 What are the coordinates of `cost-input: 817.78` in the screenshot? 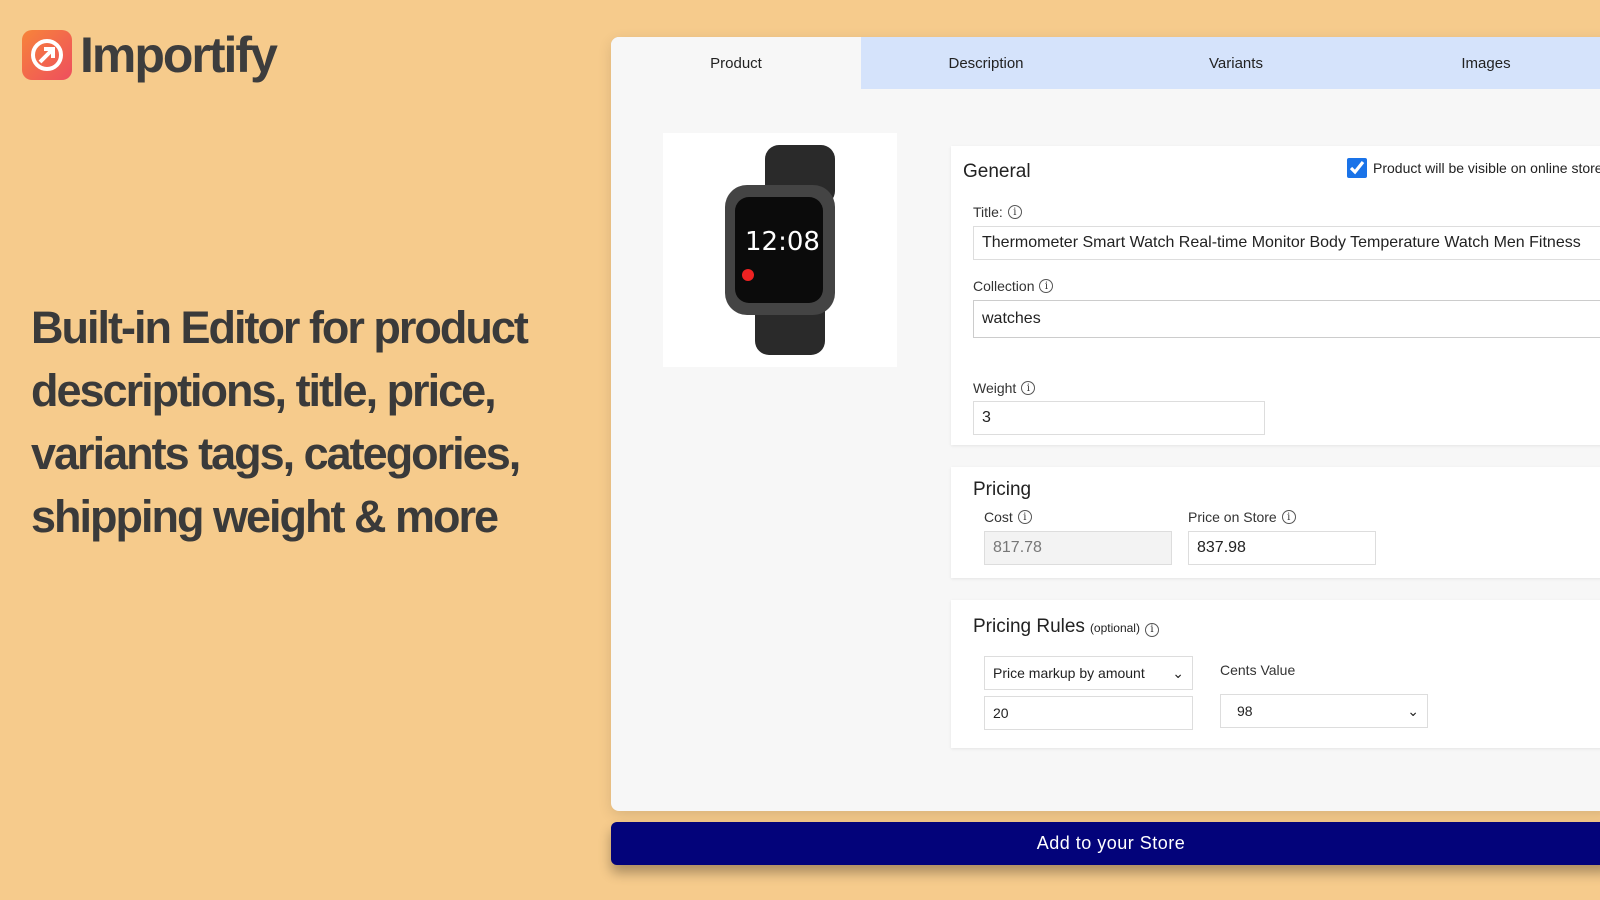 It's located at (1078, 548).